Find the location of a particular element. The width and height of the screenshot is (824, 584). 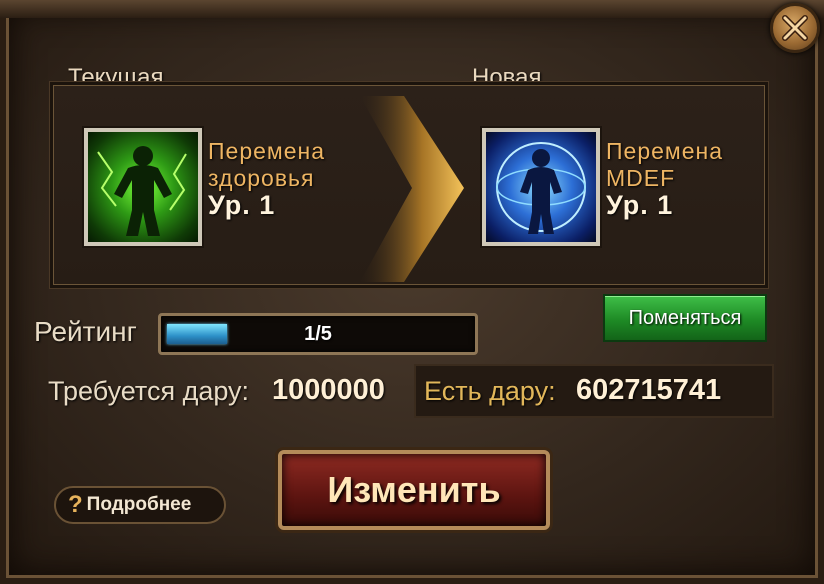

swap-button: Поменяться is located at coordinates (685, 318).